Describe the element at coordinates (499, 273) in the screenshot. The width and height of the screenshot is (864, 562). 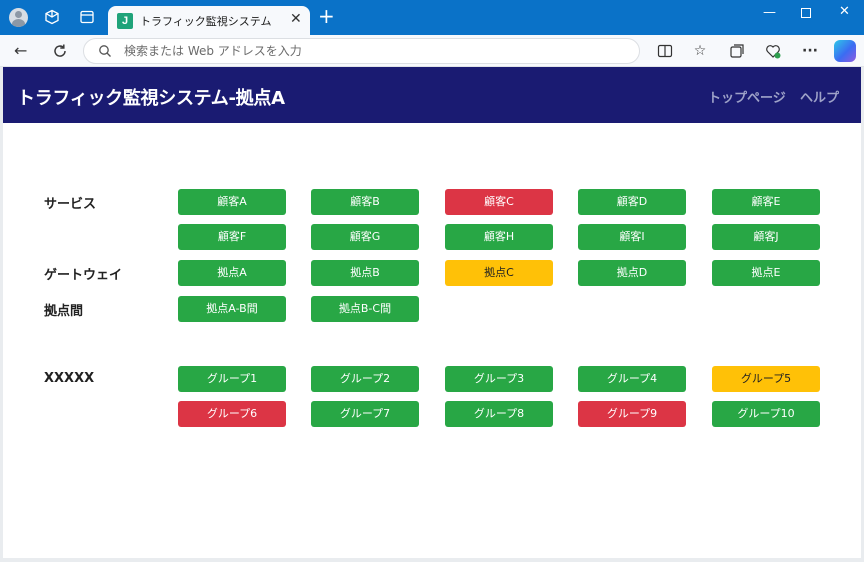
I see `status-button-site-c: 拠点C` at that location.